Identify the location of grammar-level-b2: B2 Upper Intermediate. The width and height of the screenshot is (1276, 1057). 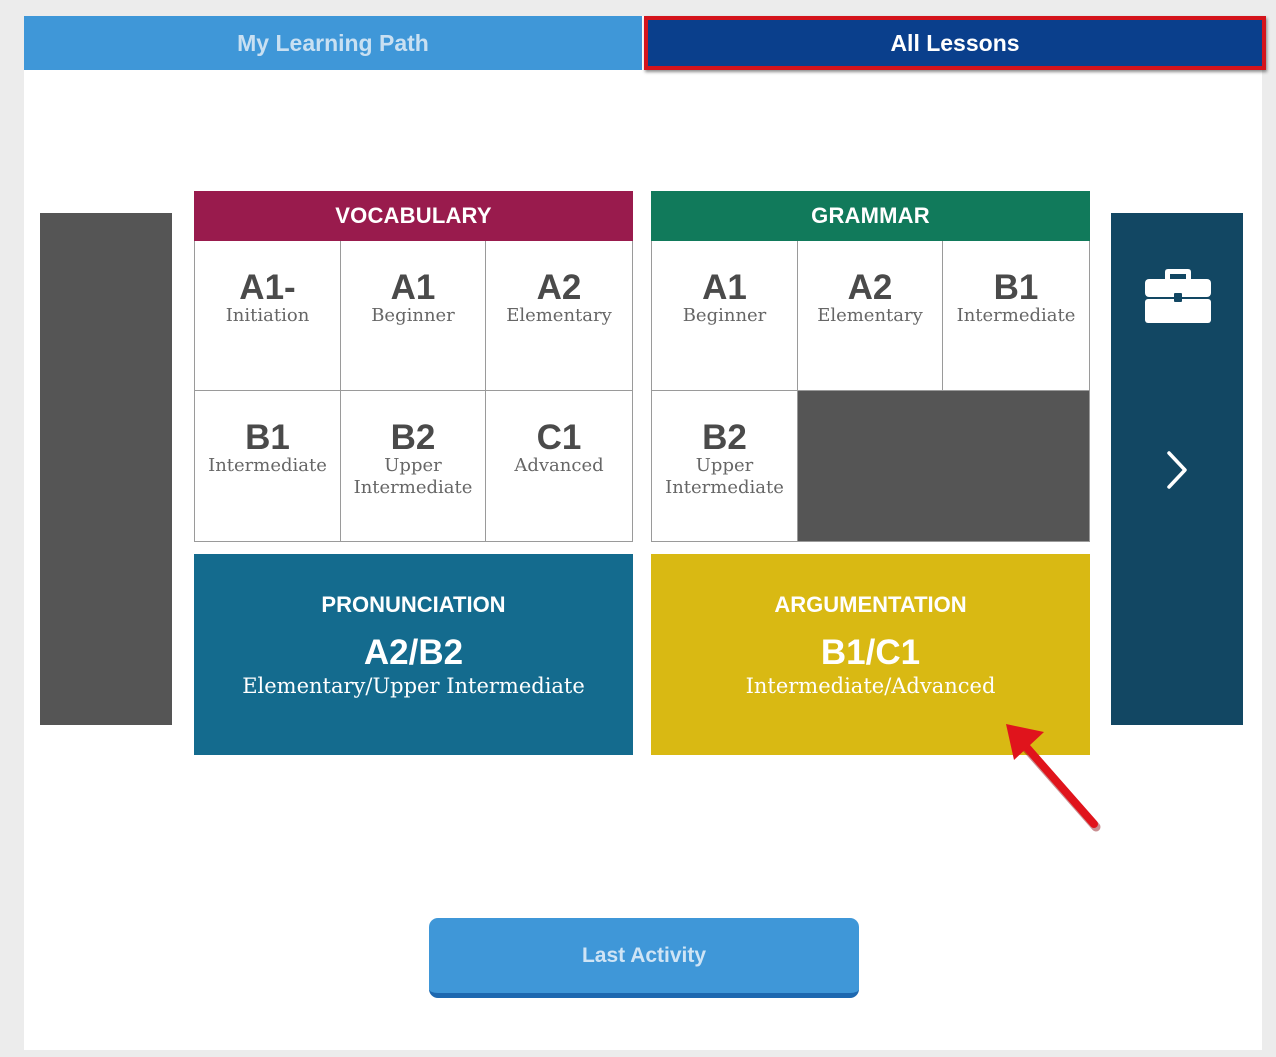
(725, 466).